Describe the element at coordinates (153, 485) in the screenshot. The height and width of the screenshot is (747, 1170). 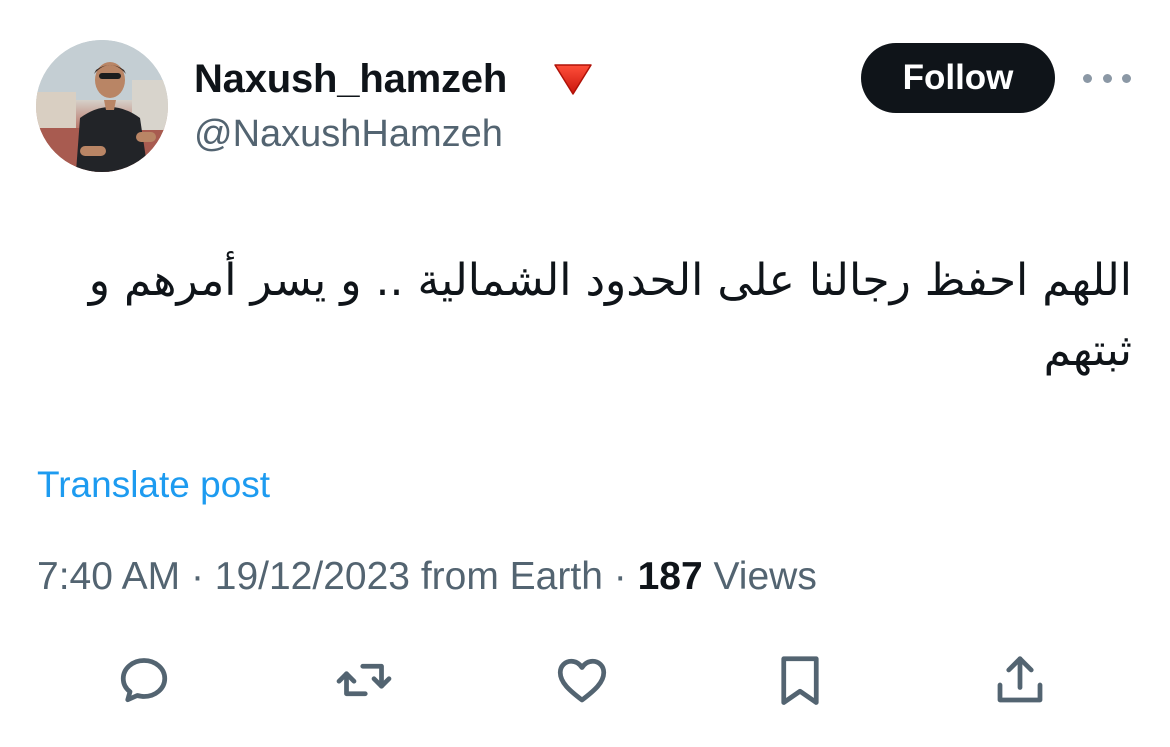
I see `translate-post-link: Translate post` at that location.